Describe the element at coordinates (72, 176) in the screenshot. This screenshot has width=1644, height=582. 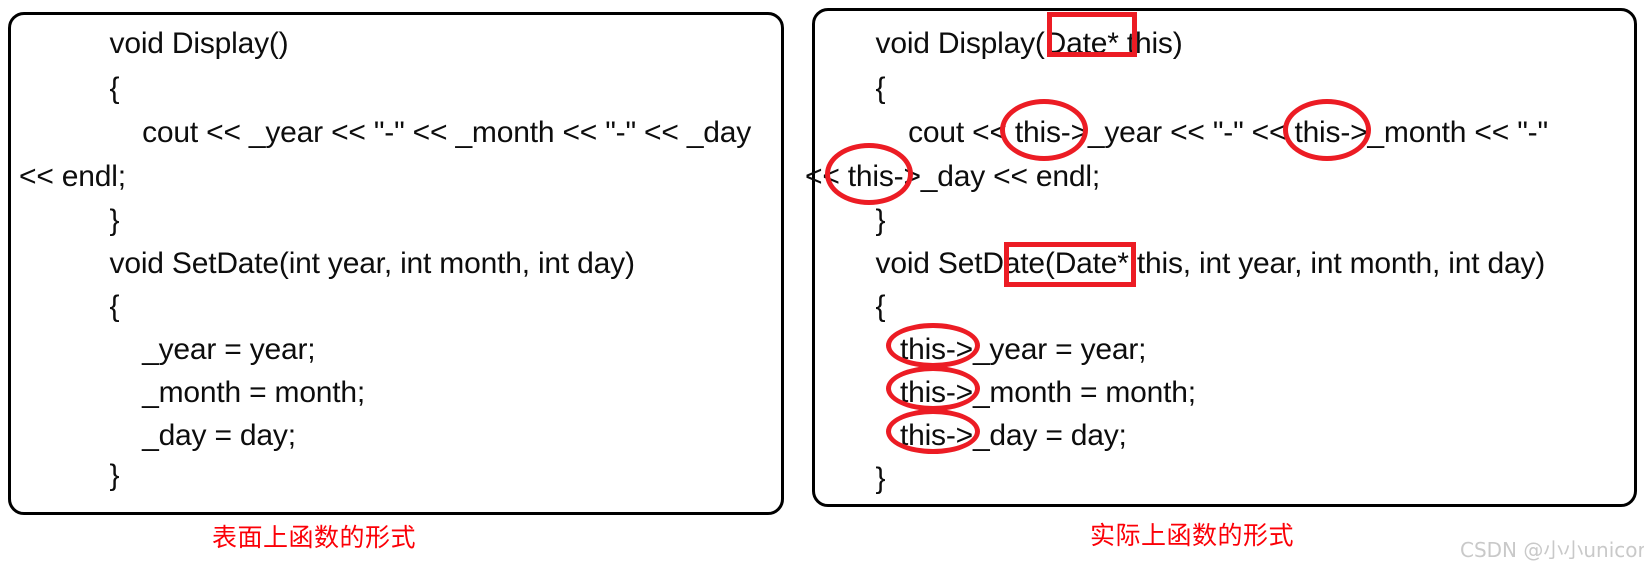
I see `code-line: << endl;` at that location.